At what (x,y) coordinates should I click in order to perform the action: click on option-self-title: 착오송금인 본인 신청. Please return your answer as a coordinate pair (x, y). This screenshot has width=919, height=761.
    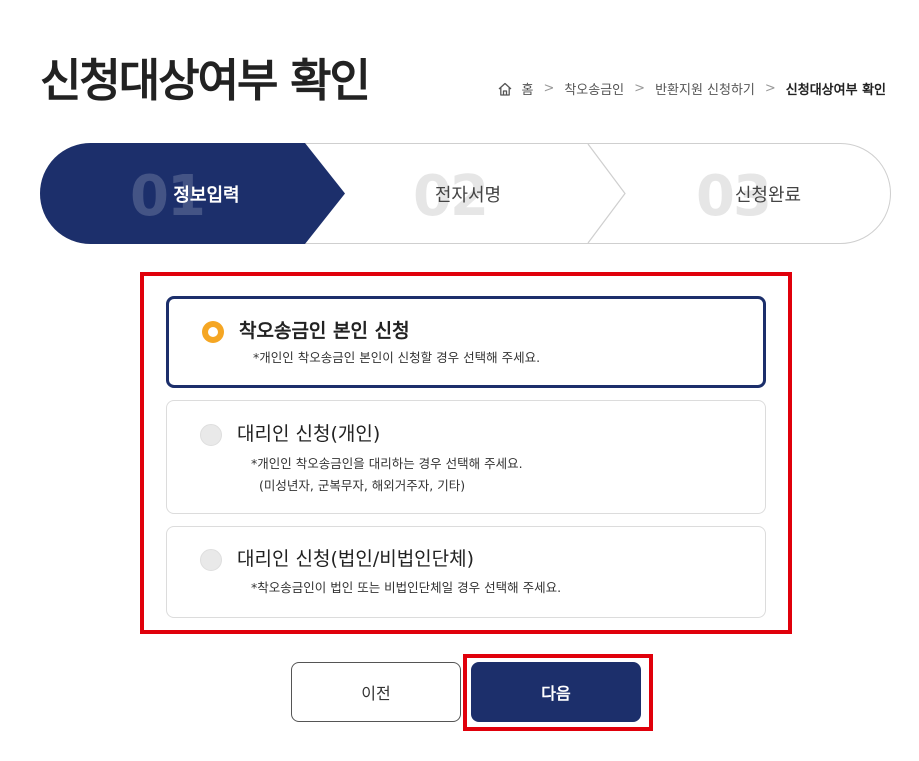
    Looking at the image, I should click on (324, 331).